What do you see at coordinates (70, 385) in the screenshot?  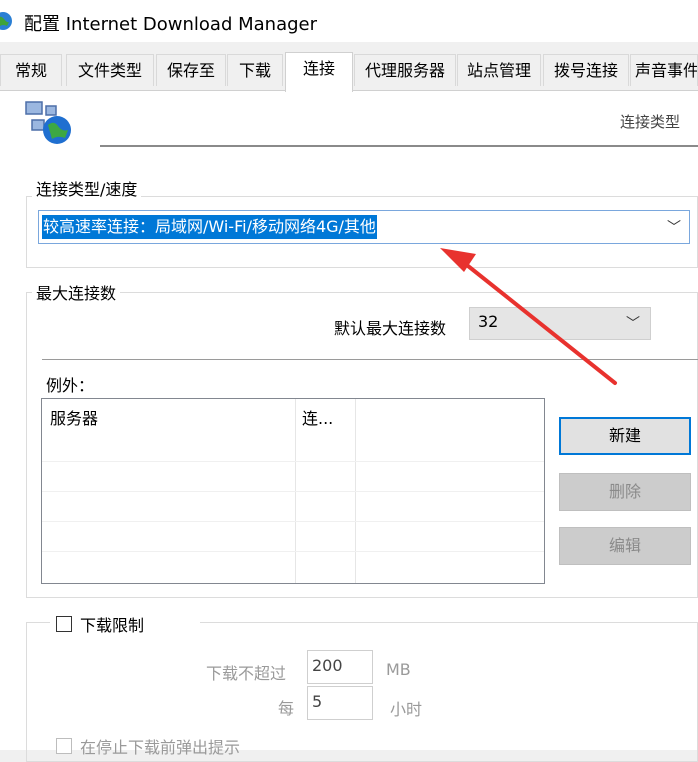 I see `exceptions-label: 例外：` at bounding box center [70, 385].